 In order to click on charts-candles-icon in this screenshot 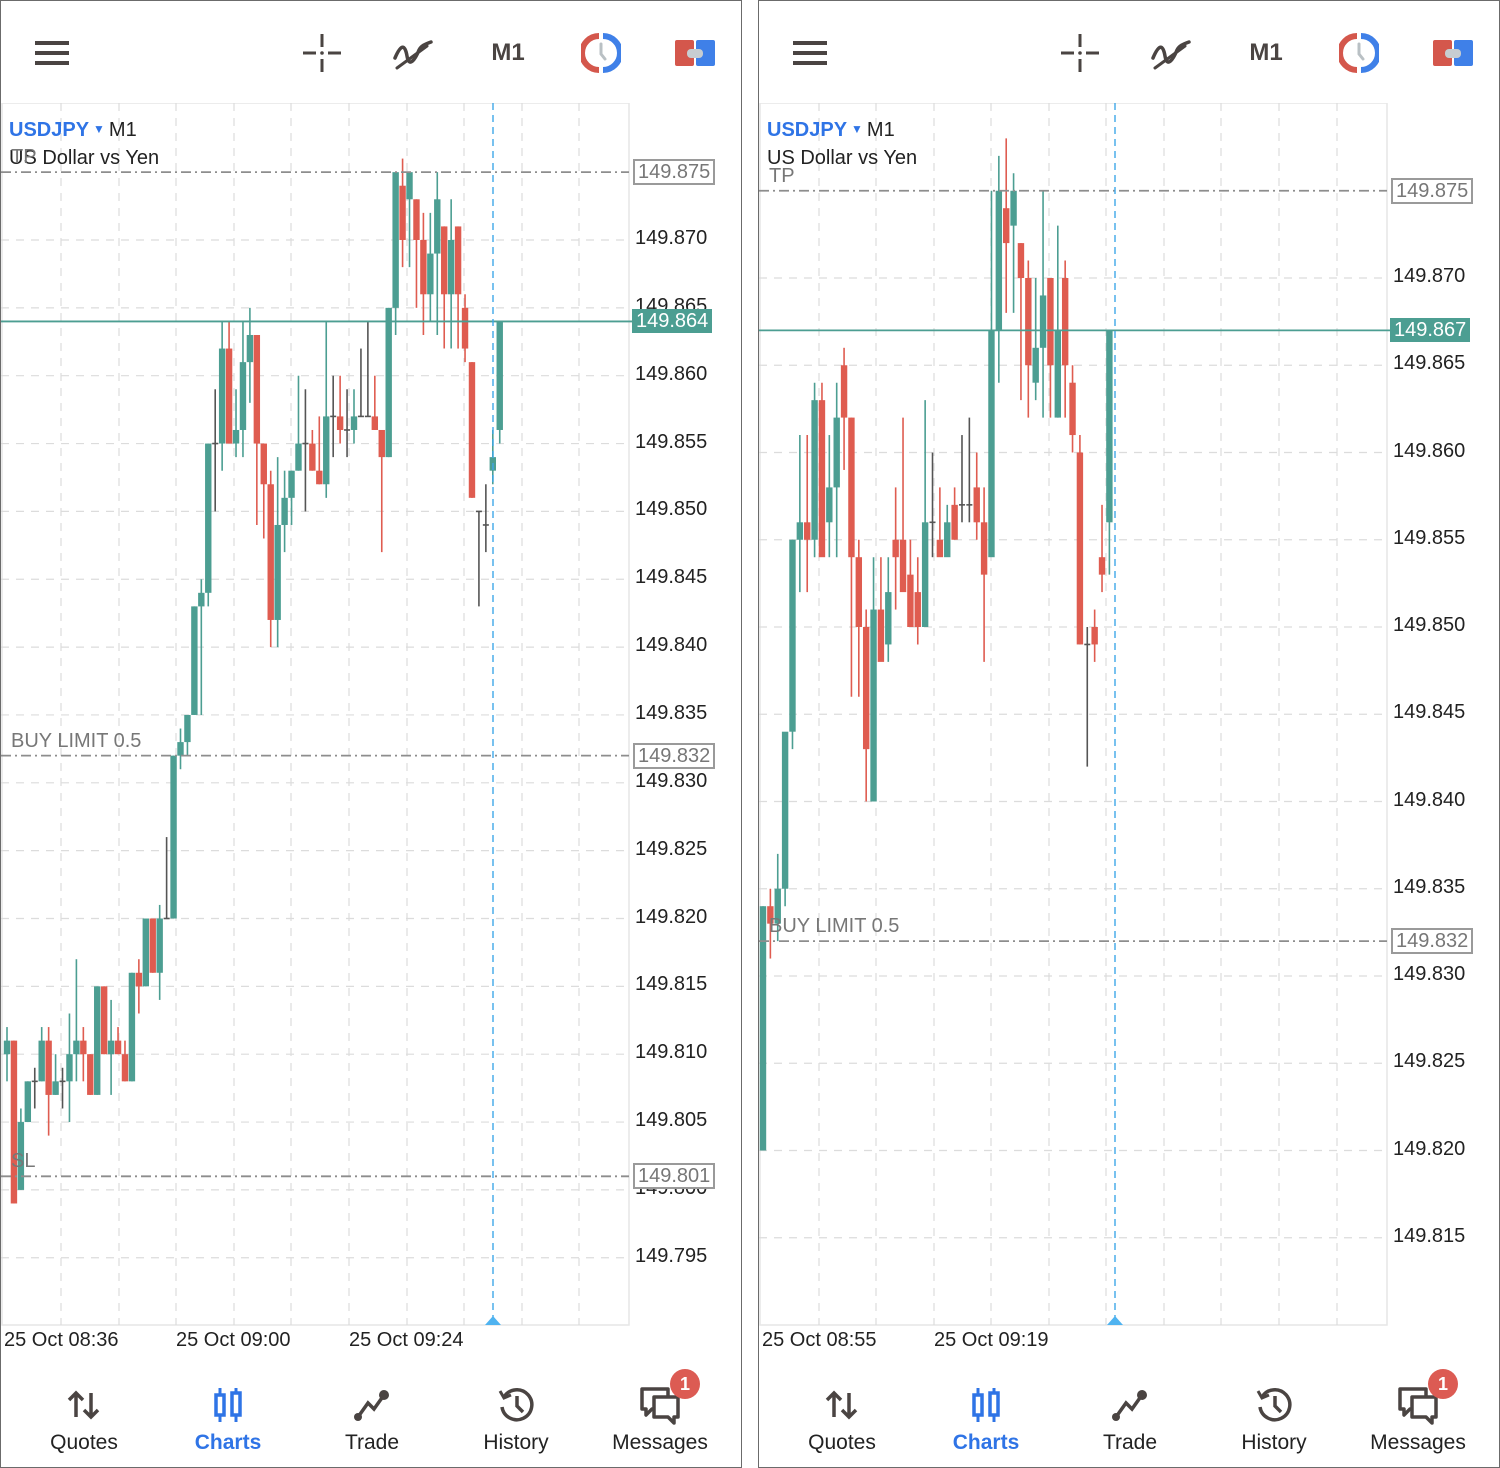, I will do `click(228, 1405)`.